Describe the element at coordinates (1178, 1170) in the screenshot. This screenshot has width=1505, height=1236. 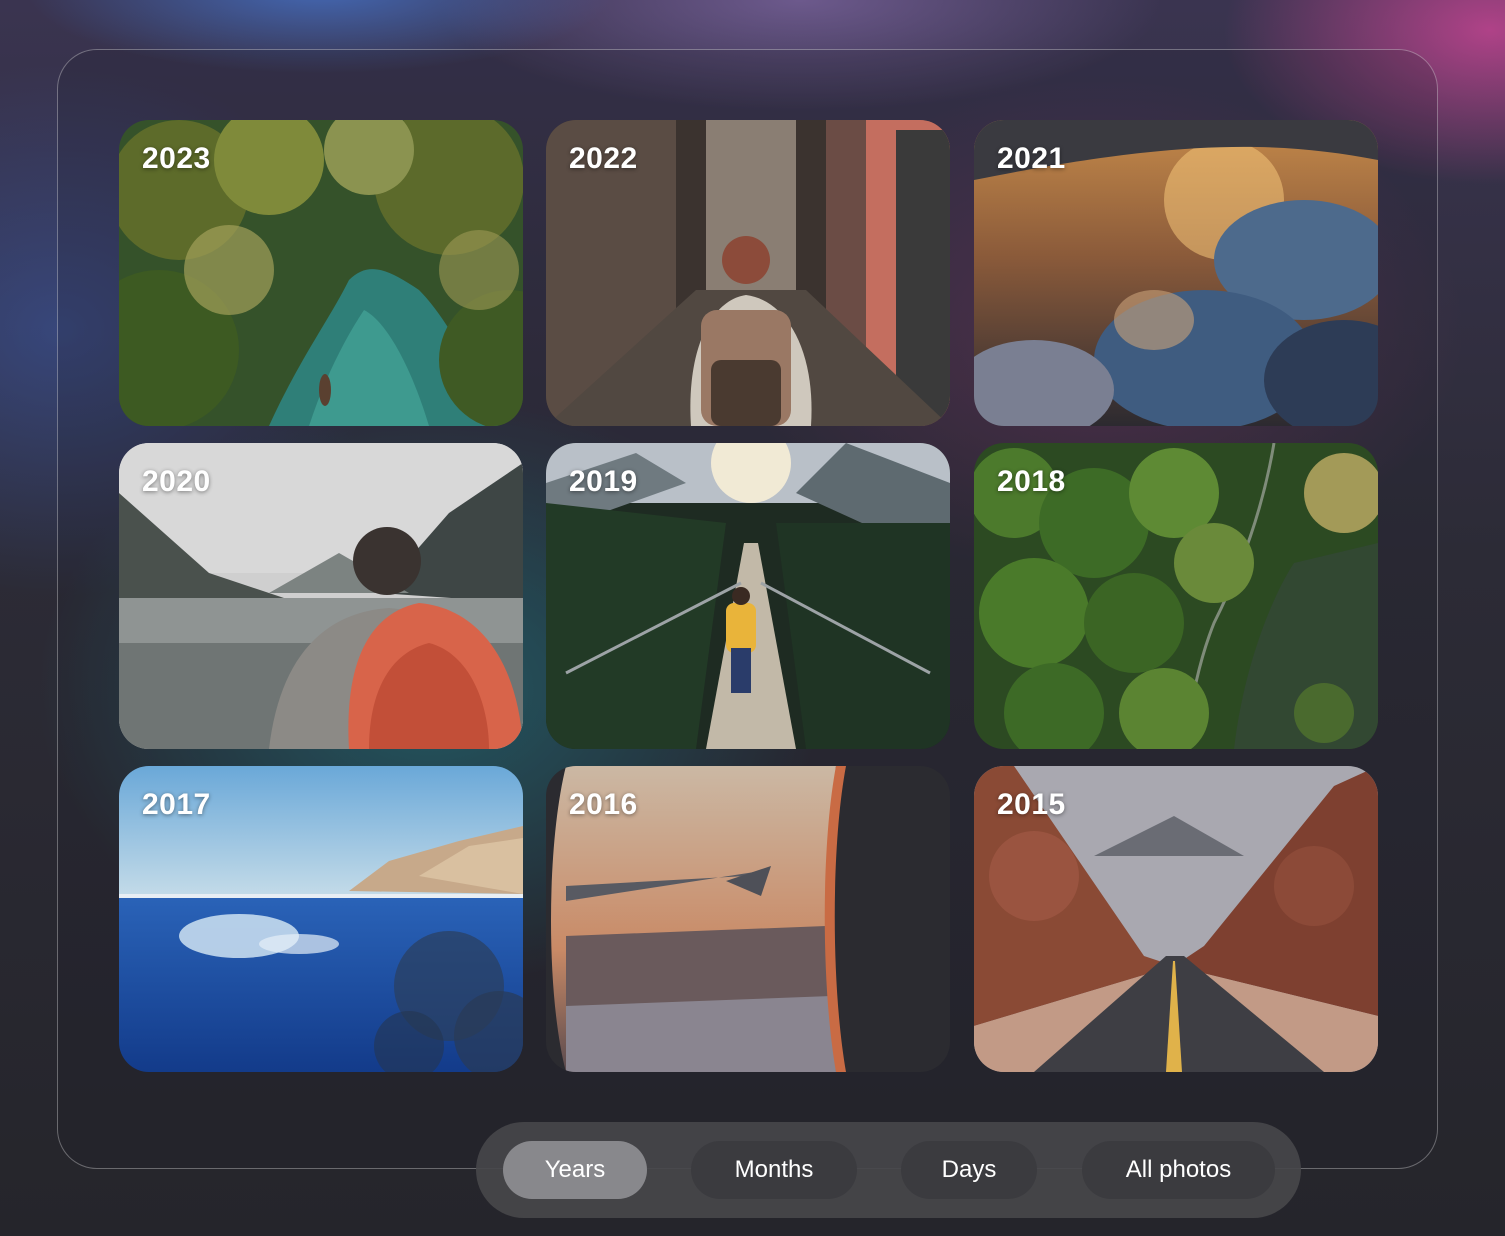
I see `all-photos-button: All photos` at that location.